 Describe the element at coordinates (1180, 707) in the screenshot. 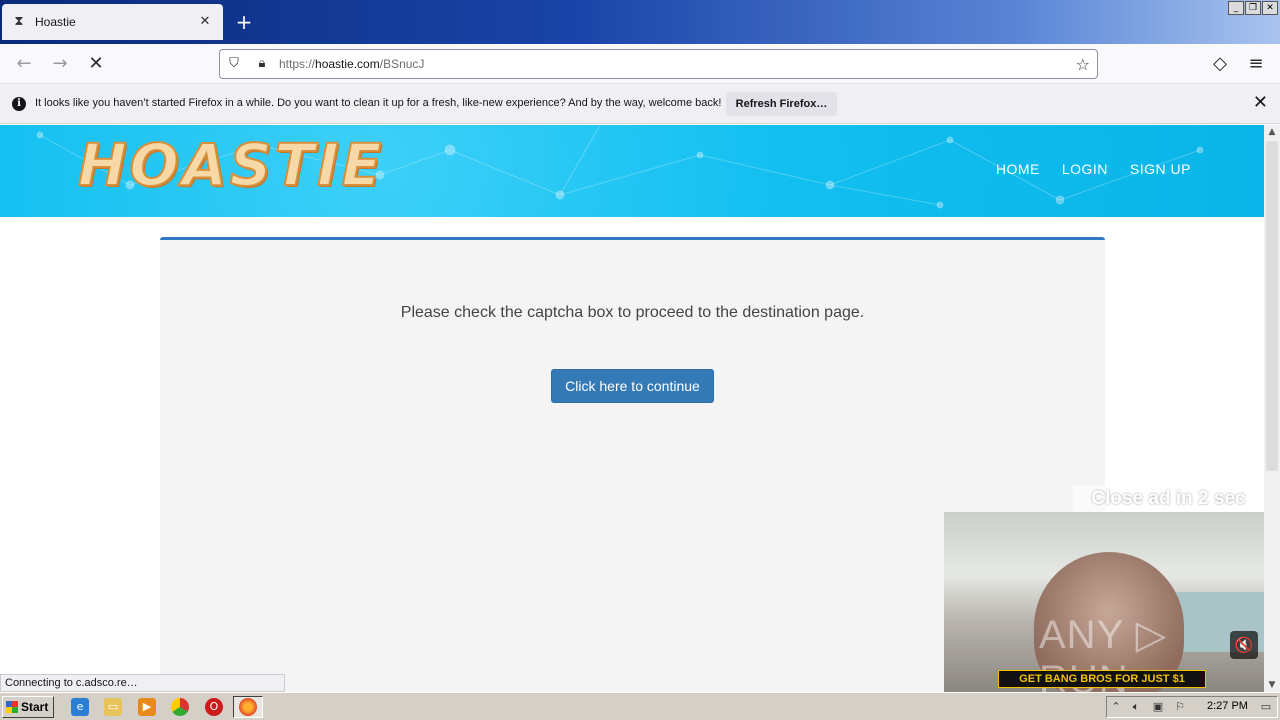

I see `action-center-flag-icon: ⚐` at that location.